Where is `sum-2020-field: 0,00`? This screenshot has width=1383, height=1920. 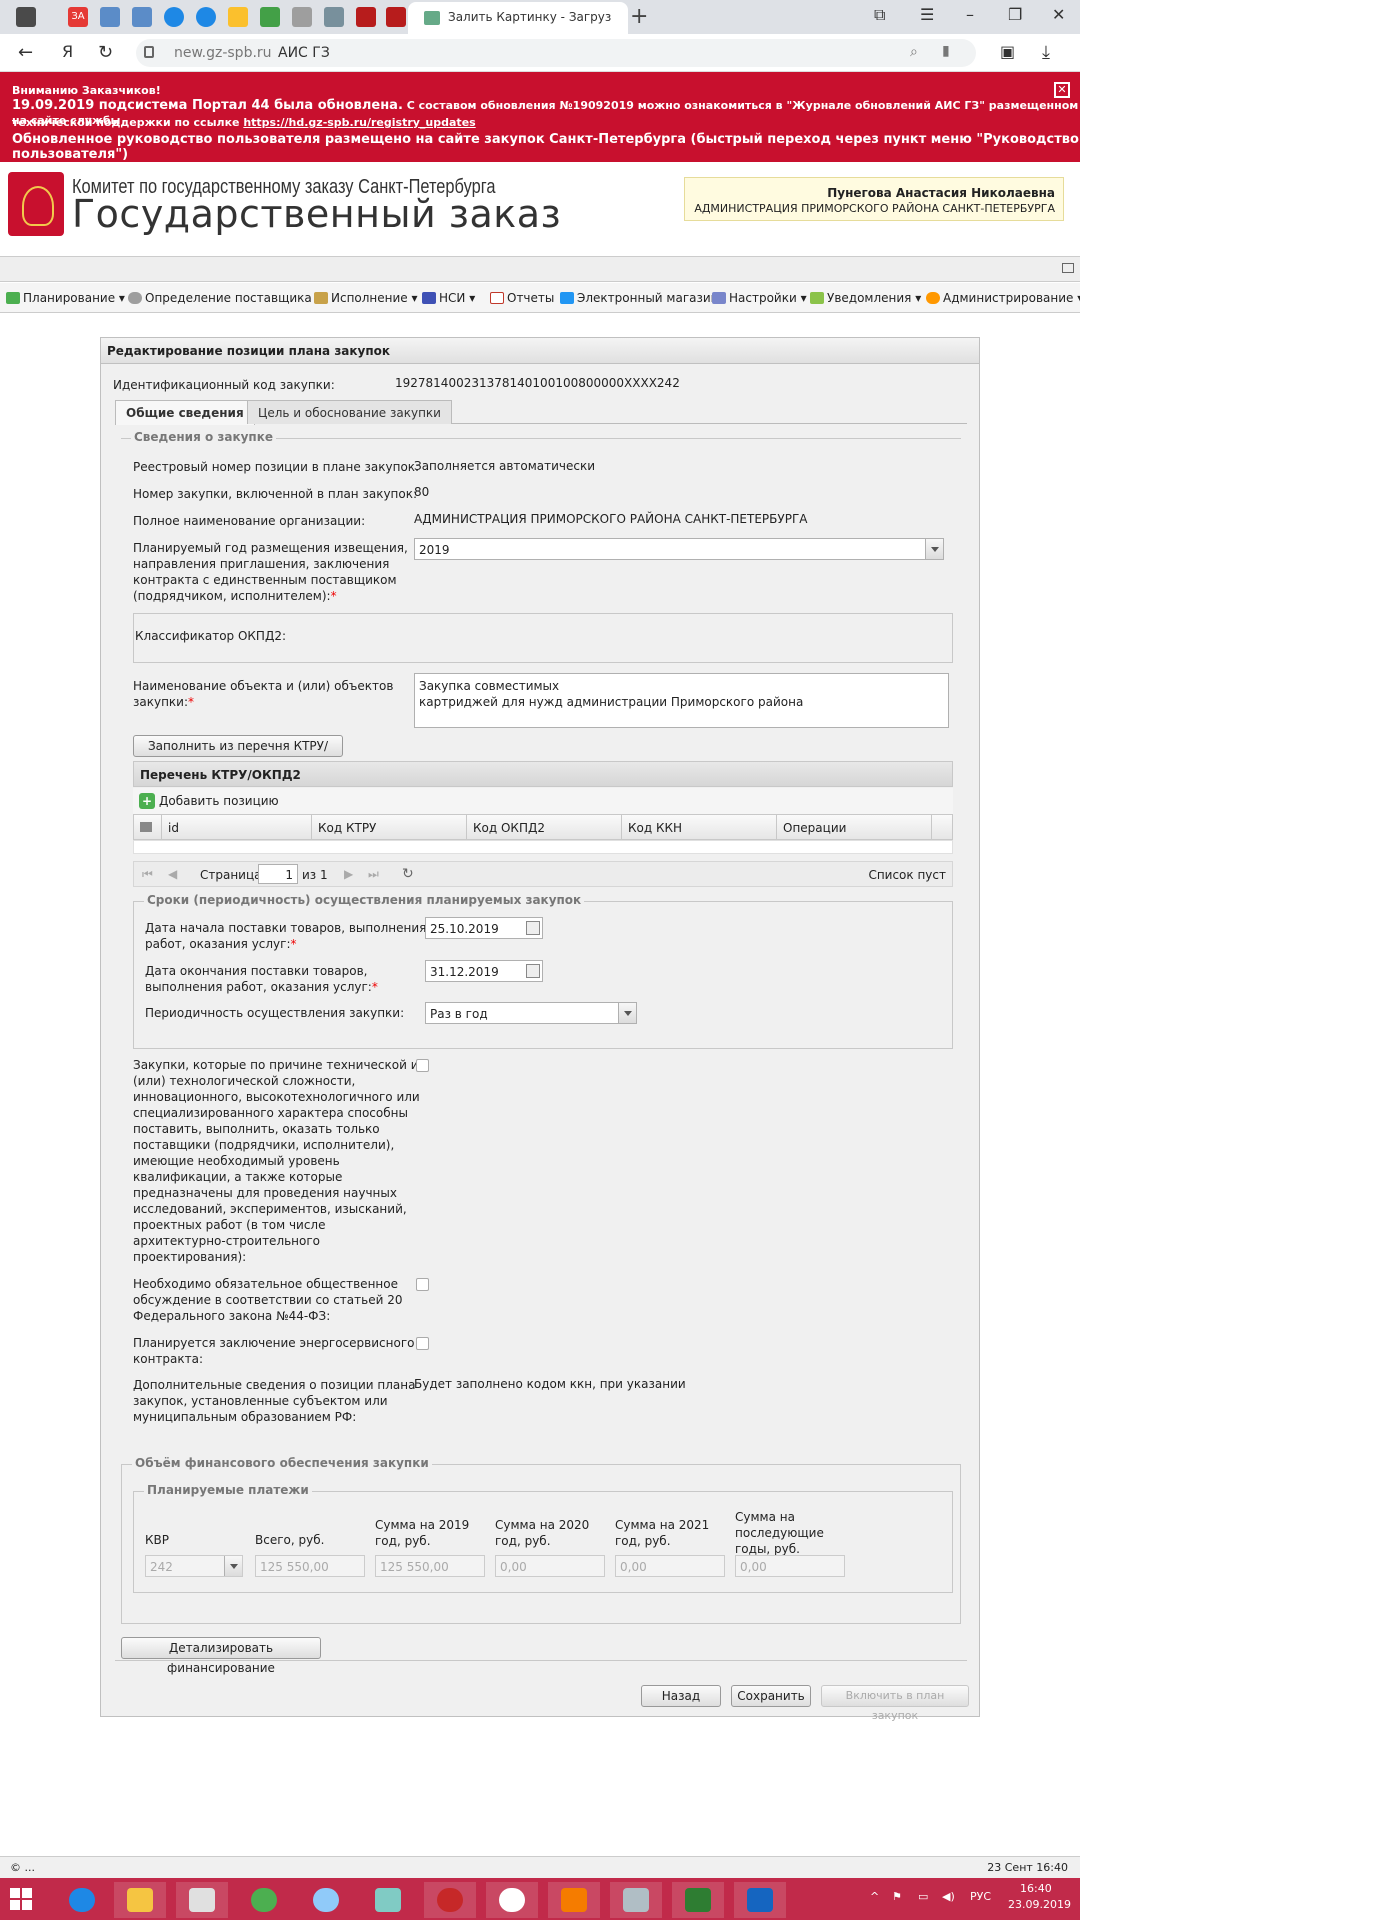 sum-2020-field: 0,00 is located at coordinates (550, 1566).